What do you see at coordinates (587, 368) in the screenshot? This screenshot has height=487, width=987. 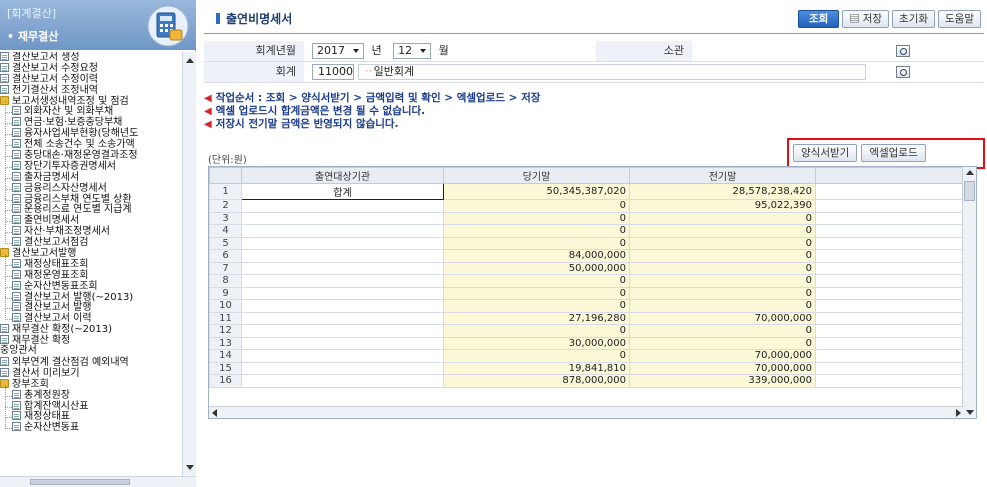 I see `table-row: 15 19,841,810 70,000,000` at bounding box center [587, 368].